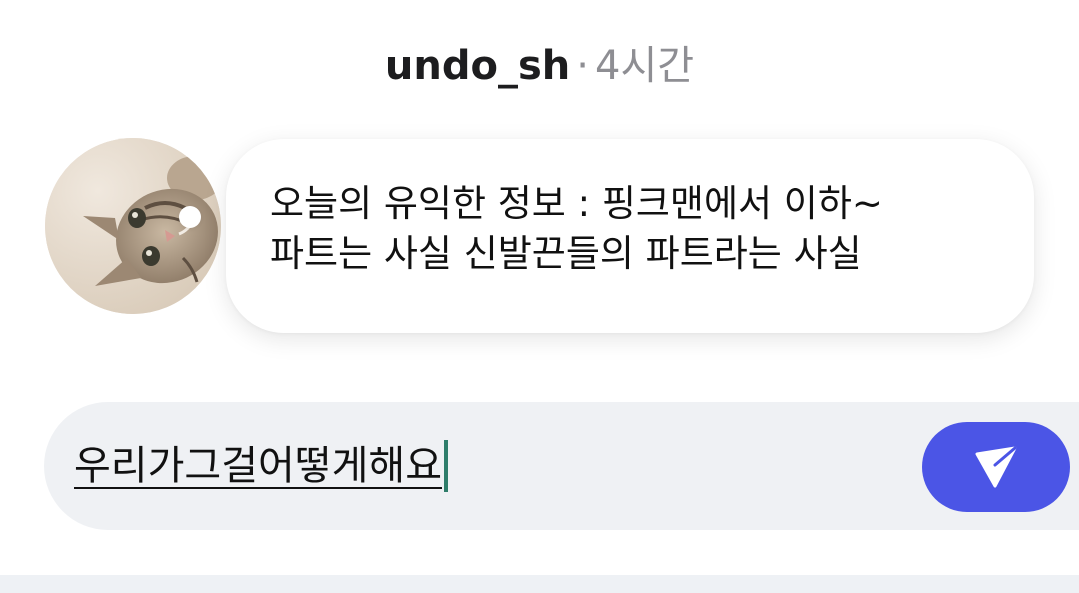 The image size is (1079, 593). What do you see at coordinates (539, 584) in the screenshot?
I see `bottom-bar` at bounding box center [539, 584].